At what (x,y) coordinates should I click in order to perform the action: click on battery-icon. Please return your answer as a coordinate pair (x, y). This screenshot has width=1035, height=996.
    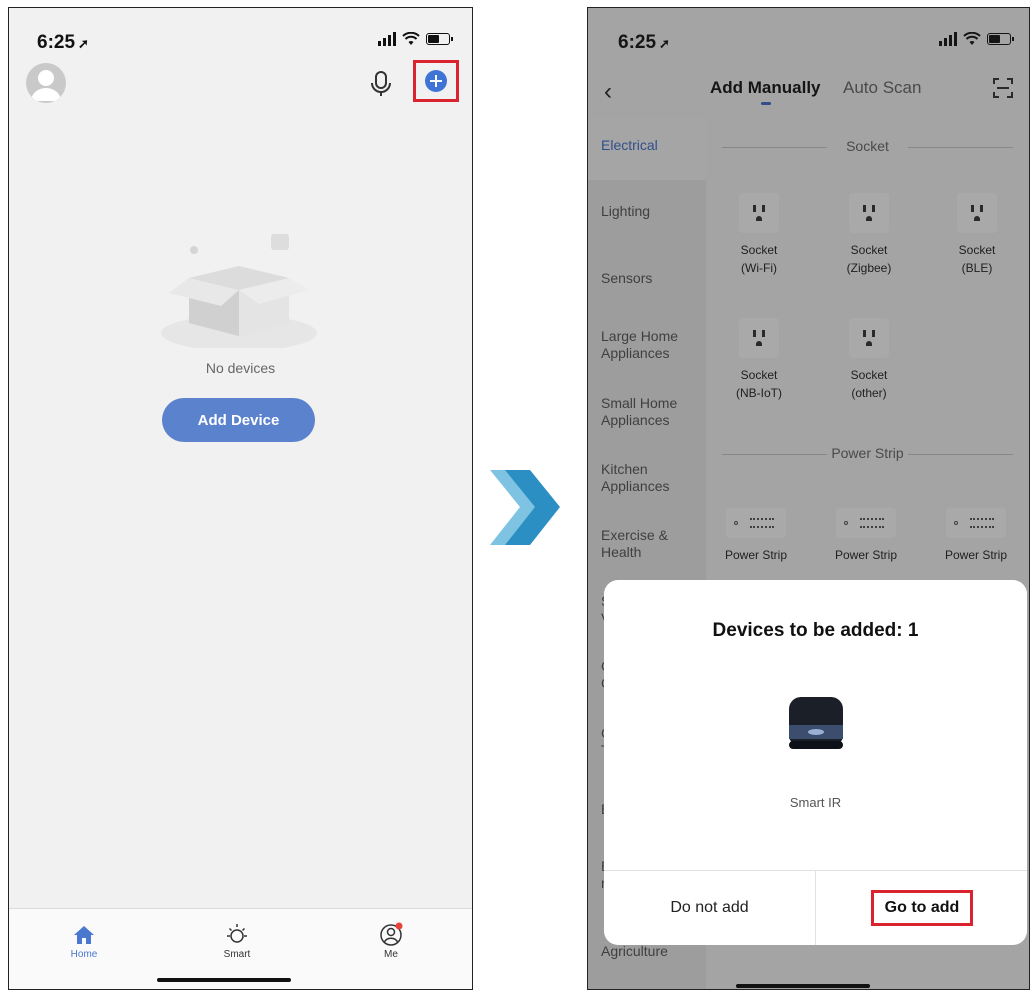
    Looking at the image, I should click on (439, 39).